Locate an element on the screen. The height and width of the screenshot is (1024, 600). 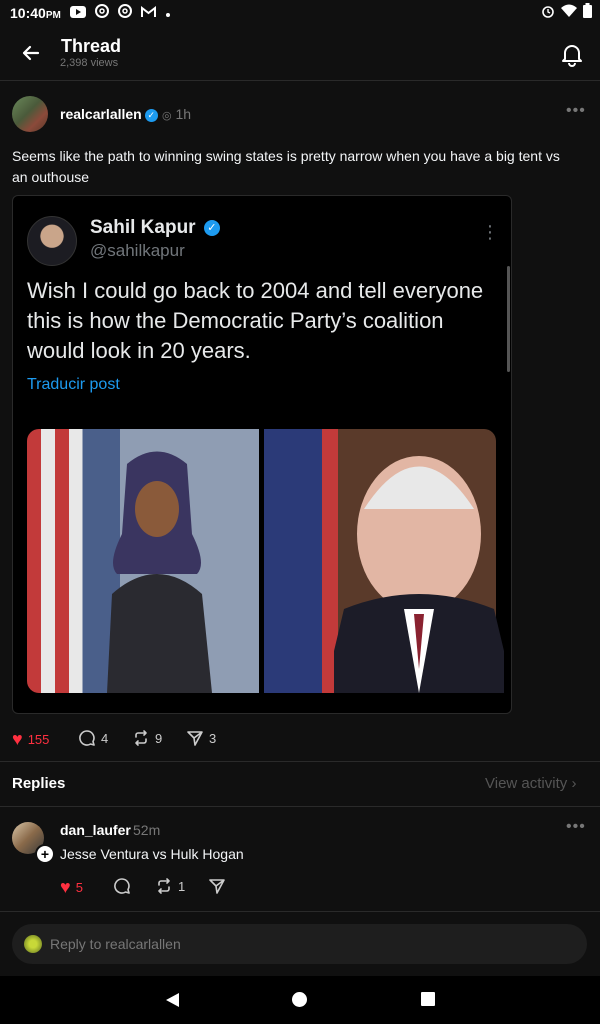
page-title: Thread is located at coordinates (91, 46).